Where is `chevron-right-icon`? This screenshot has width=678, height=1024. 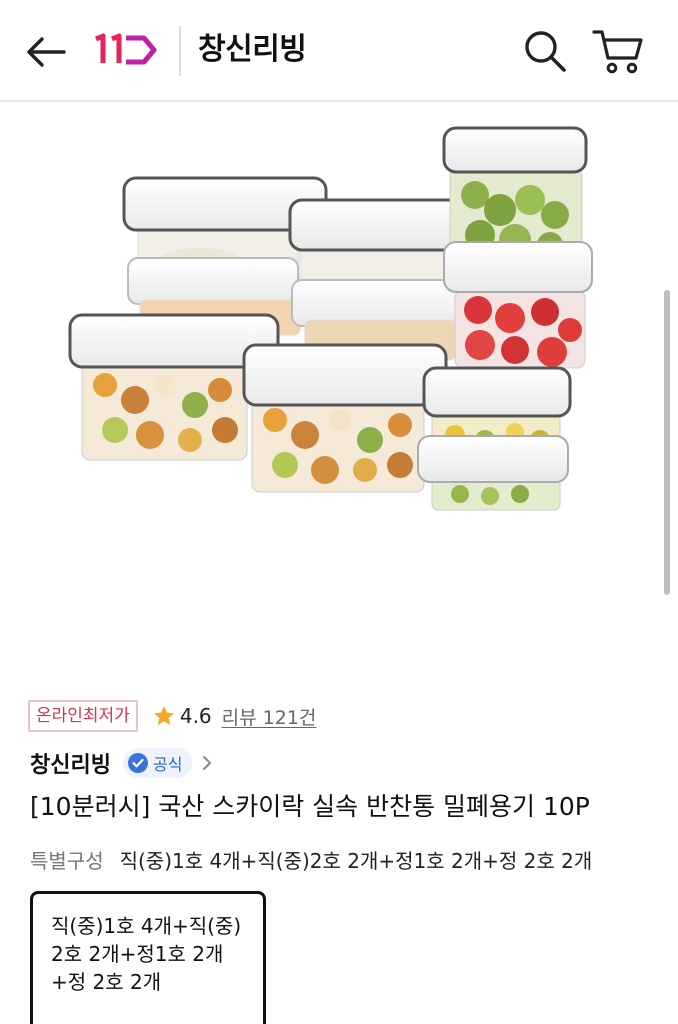 chevron-right-icon is located at coordinates (207, 763).